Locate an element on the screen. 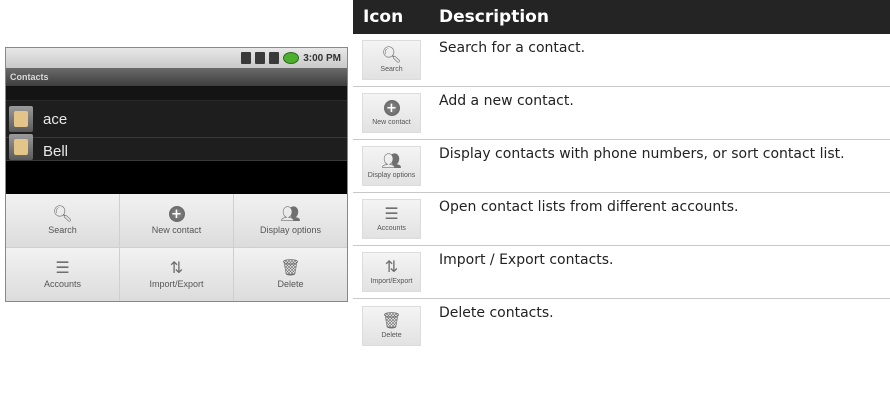  contact-name: Bell is located at coordinates (56, 151).